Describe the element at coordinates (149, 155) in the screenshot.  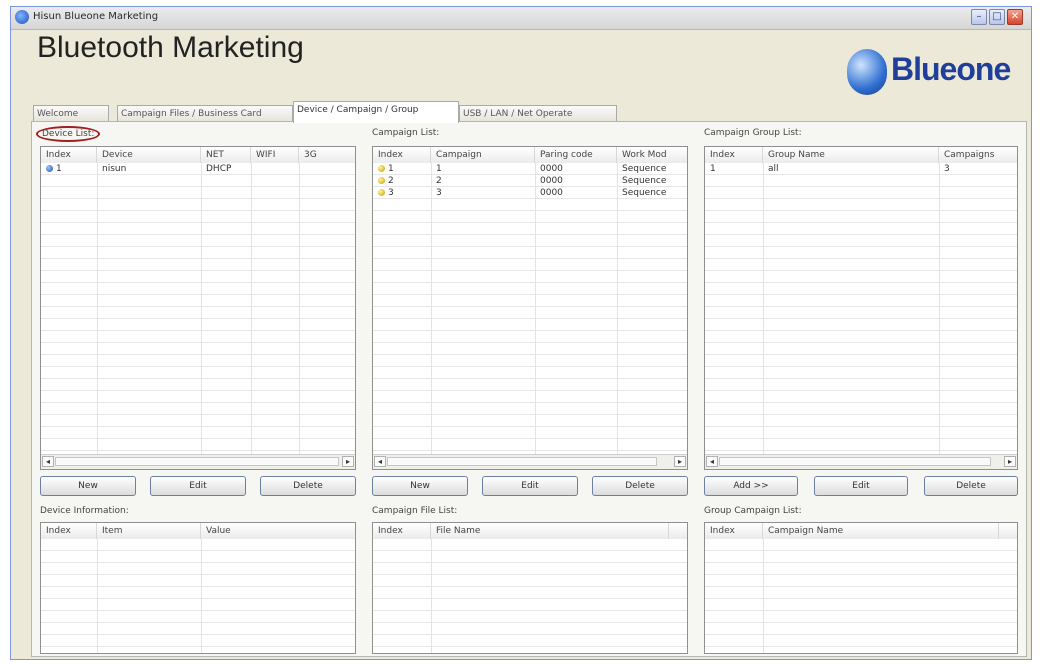
I see `col-device: Device` at that location.